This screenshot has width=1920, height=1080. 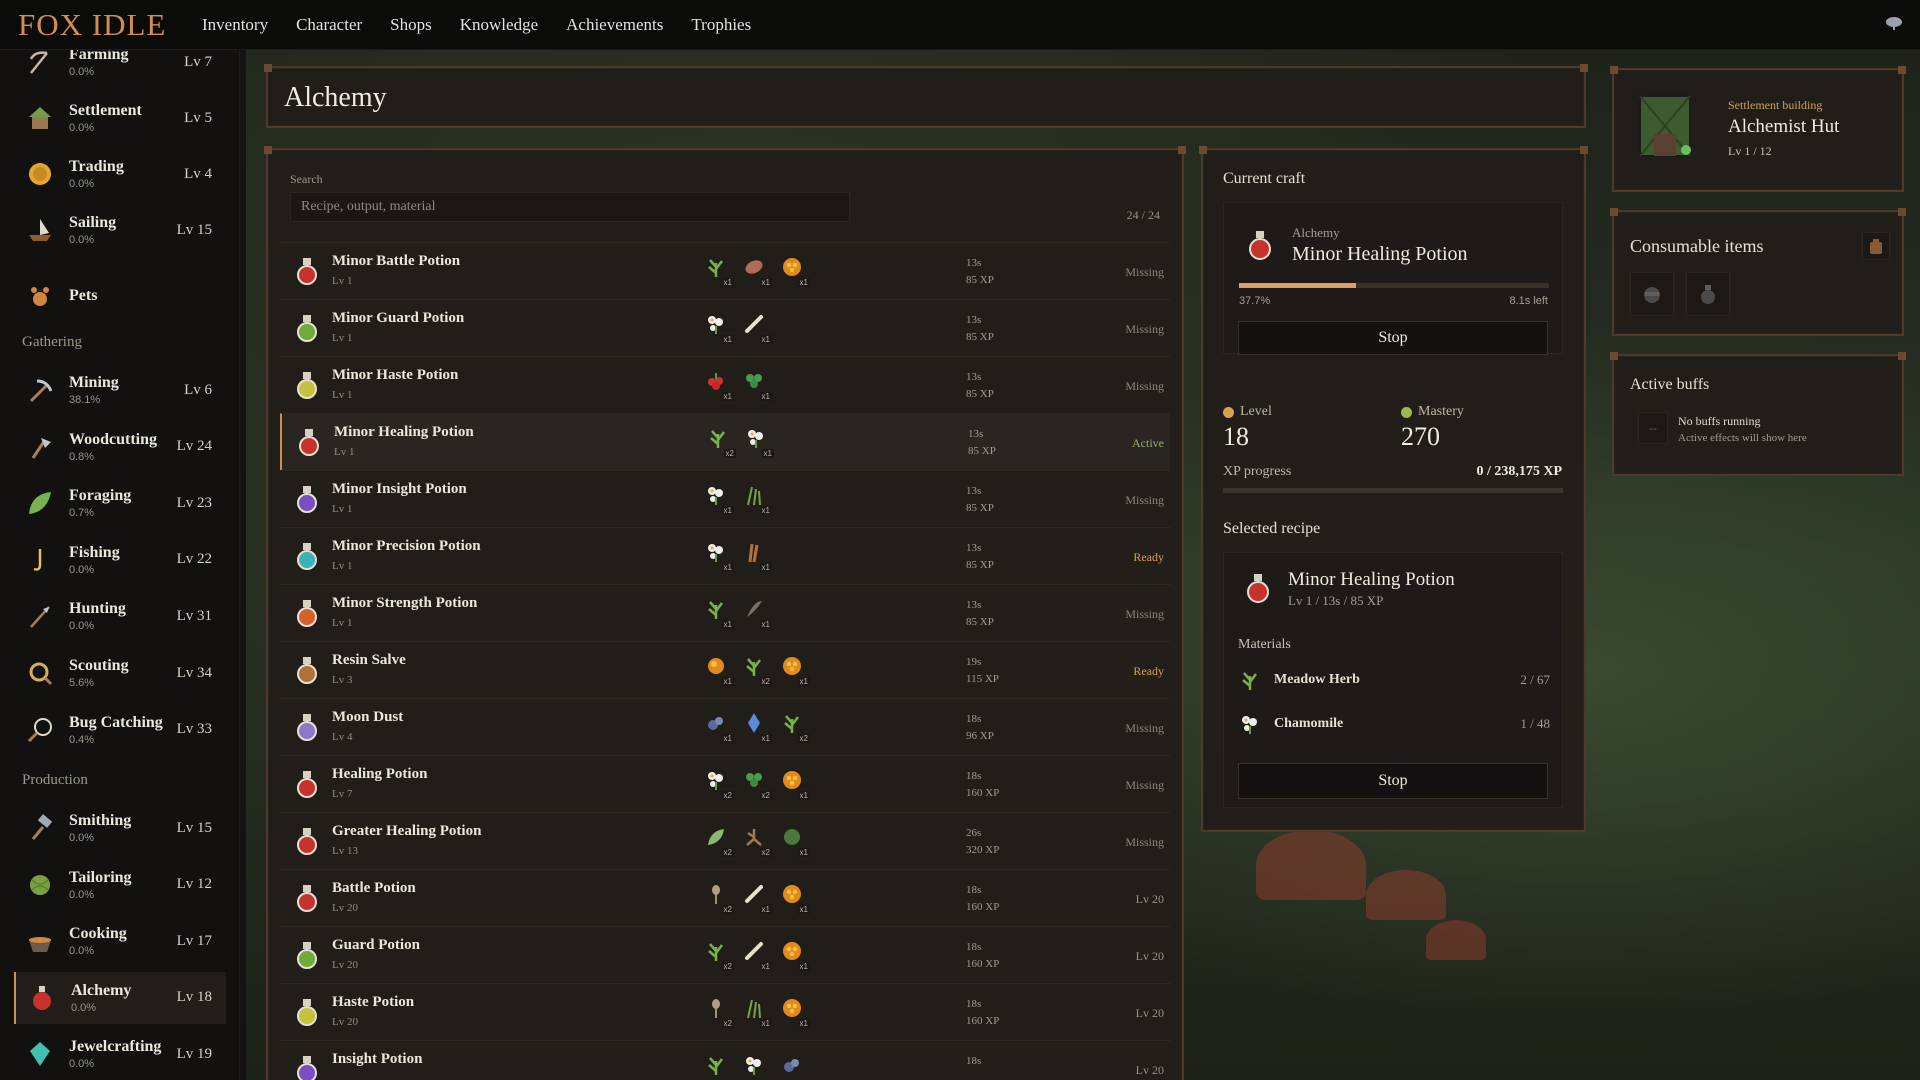 What do you see at coordinates (100, 877) in the screenshot?
I see `skill-name: Tailoring` at bounding box center [100, 877].